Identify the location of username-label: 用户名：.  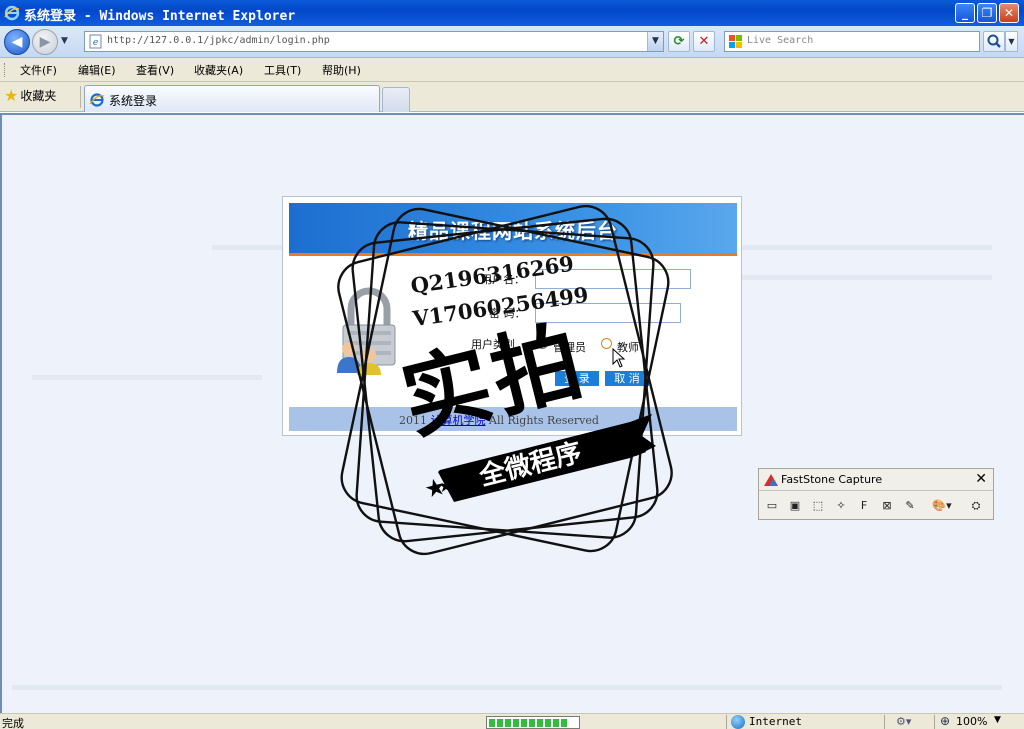
(503, 279).